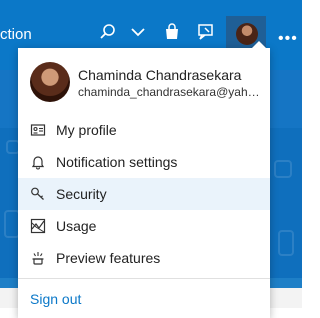  Describe the element at coordinates (288, 39) in the screenshot. I see `more-icon: •••` at that location.